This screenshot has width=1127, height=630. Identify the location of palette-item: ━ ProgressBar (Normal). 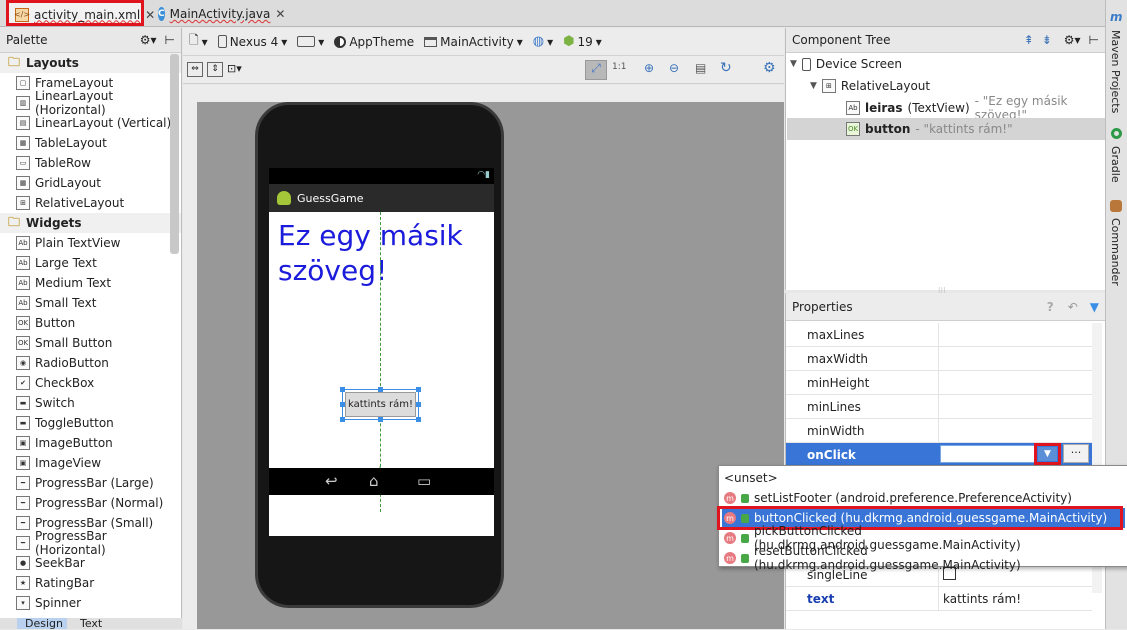
(90, 503).